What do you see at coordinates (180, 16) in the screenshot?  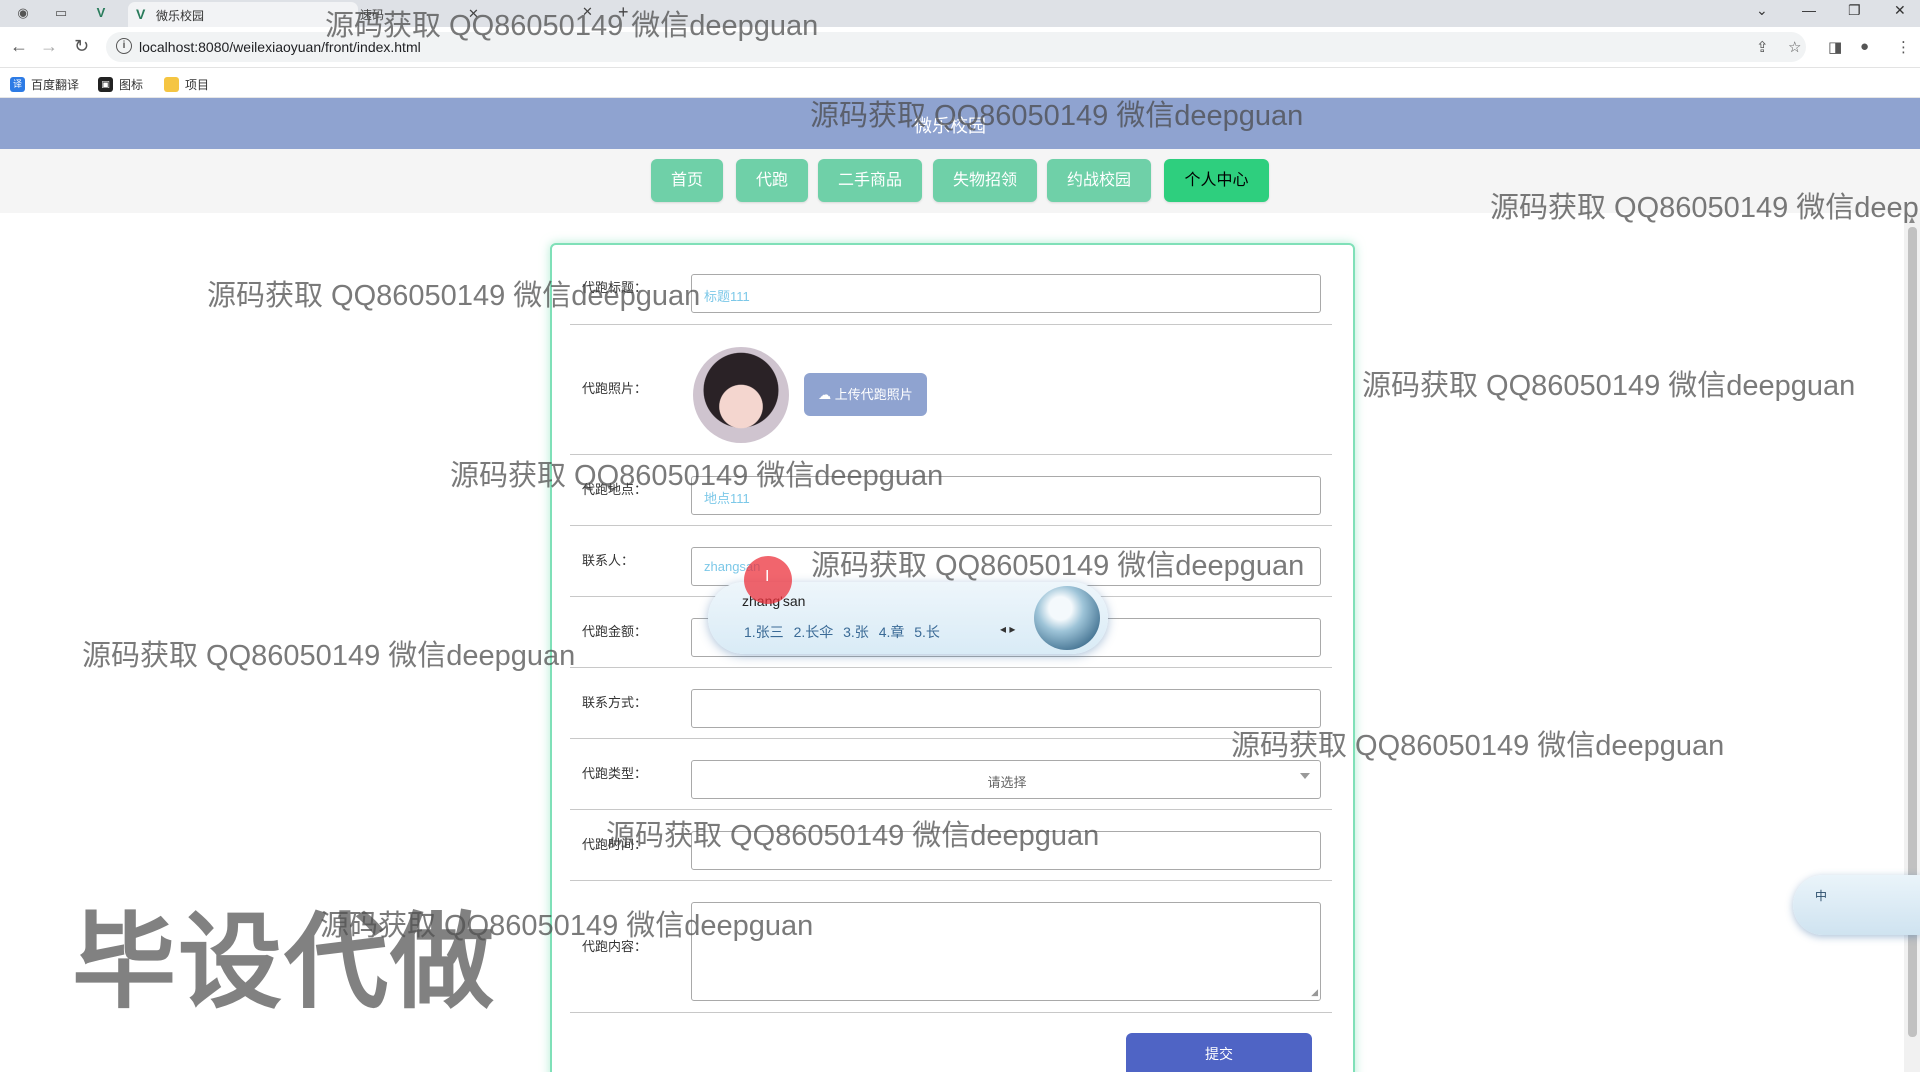 I see `tab-title: 微乐校园` at bounding box center [180, 16].